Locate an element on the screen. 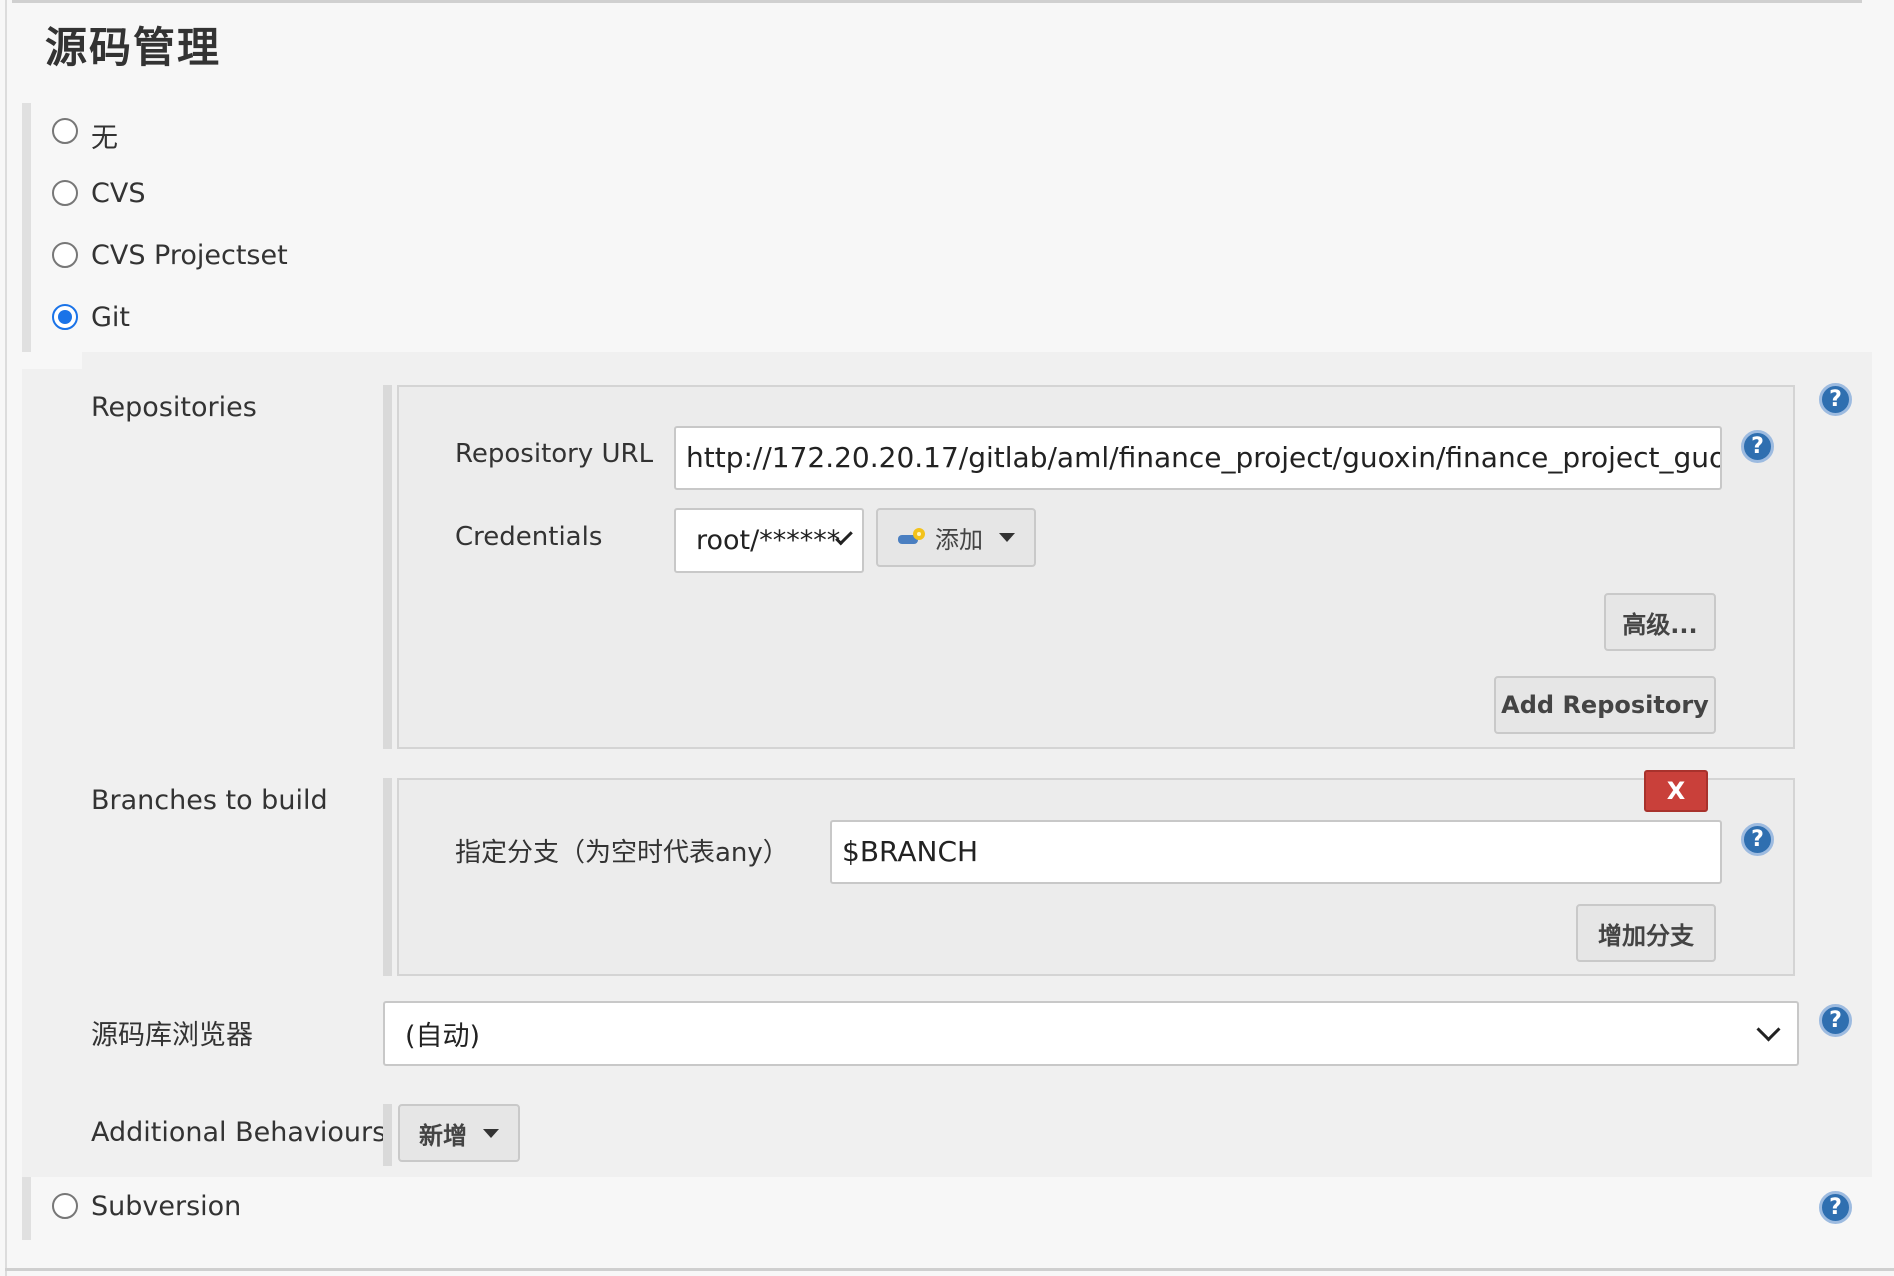 Image resolution: width=1894 pixels, height=1276 pixels. repository-browser-label: 源码库浏览器 is located at coordinates (172, 1035).